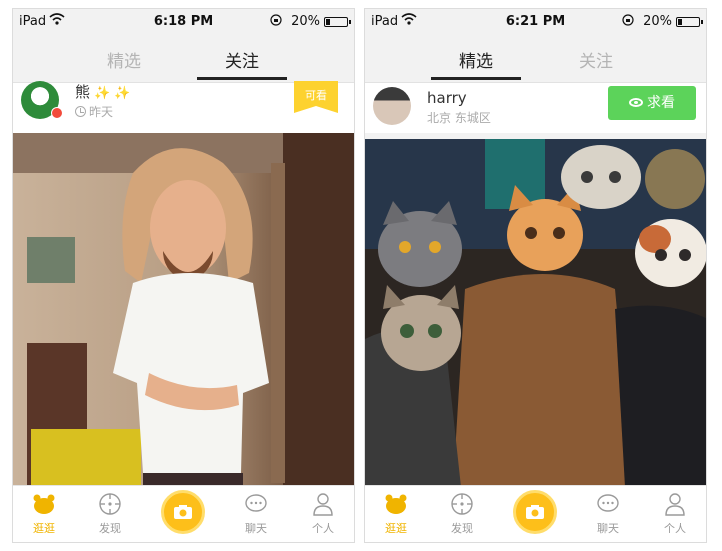 The height and width of the screenshot is (551, 722). What do you see at coordinates (80, 111) in the screenshot?
I see `clock-icon` at bounding box center [80, 111].